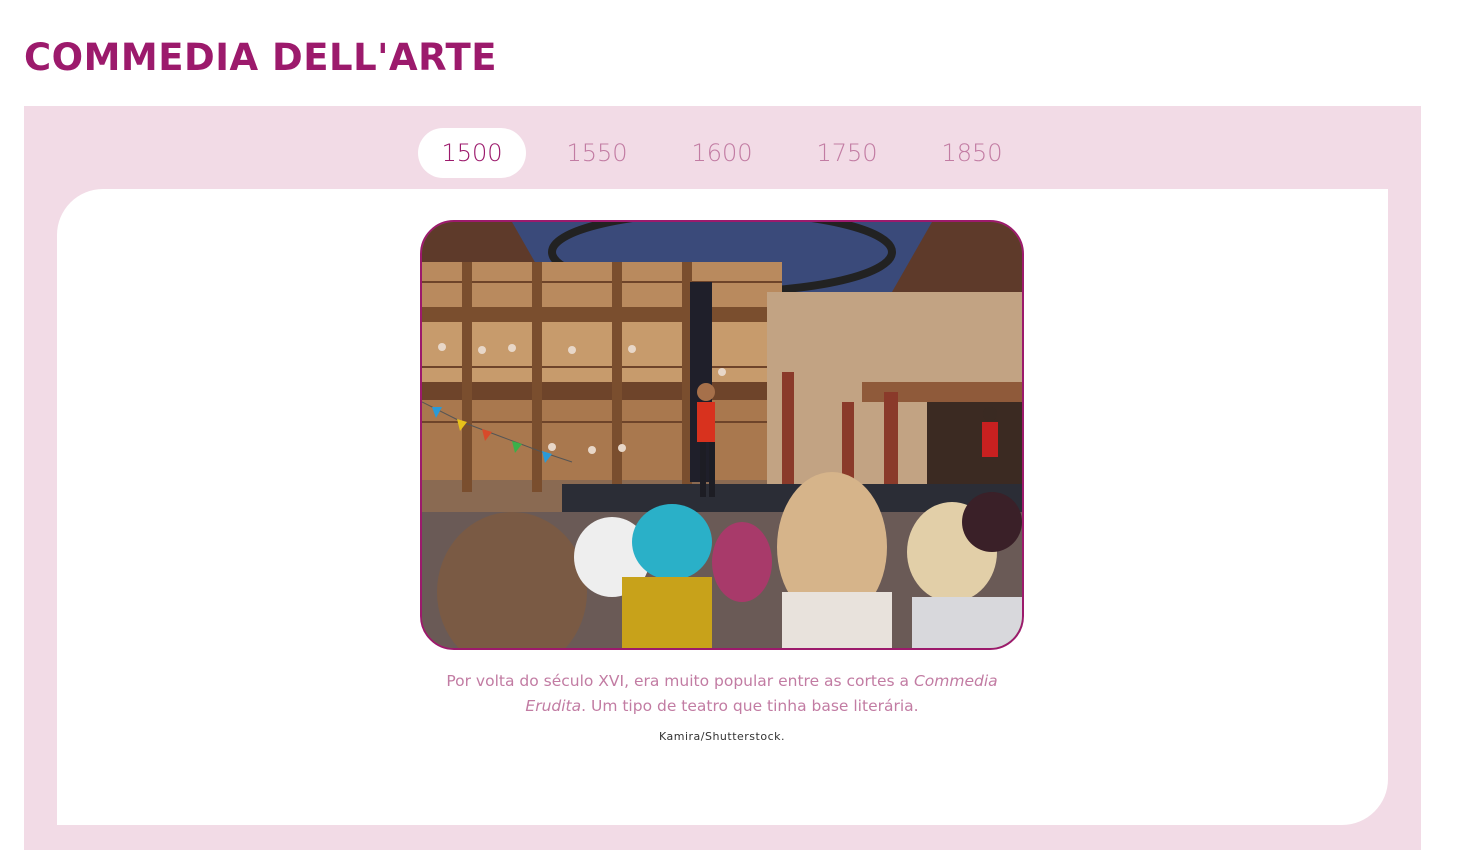 The image size is (1460, 850). Describe the element at coordinates (472, 153) in the screenshot. I see `tab-1500: 1500` at that location.